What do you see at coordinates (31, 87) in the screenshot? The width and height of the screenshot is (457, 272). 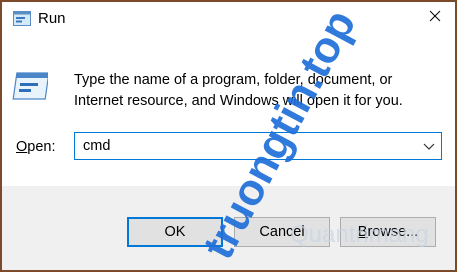 I see `run-program-icon` at bounding box center [31, 87].